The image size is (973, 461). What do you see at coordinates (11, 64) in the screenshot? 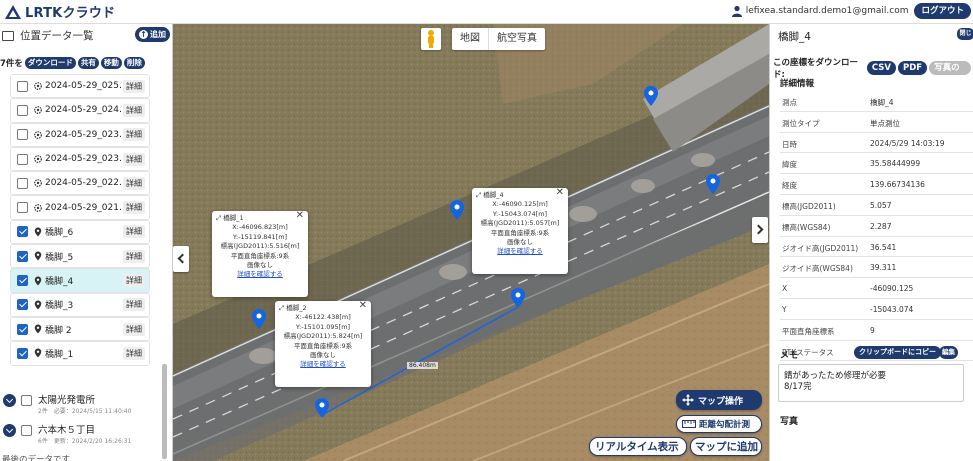
I see `selected-count: 7件を` at bounding box center [11, 64].